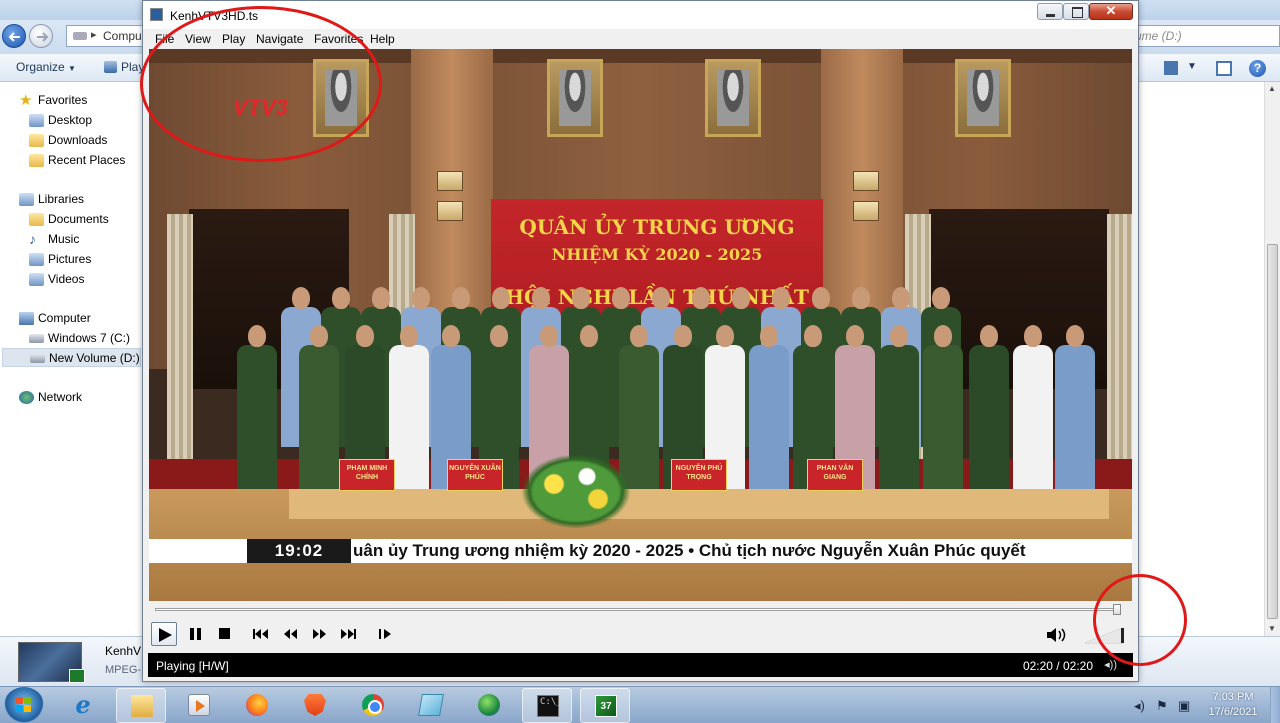 The image size is (1280, 723). Describe the element at coordinates (1207, 36) in the screenshot. I see `search-input: ume (D:)` at that location.